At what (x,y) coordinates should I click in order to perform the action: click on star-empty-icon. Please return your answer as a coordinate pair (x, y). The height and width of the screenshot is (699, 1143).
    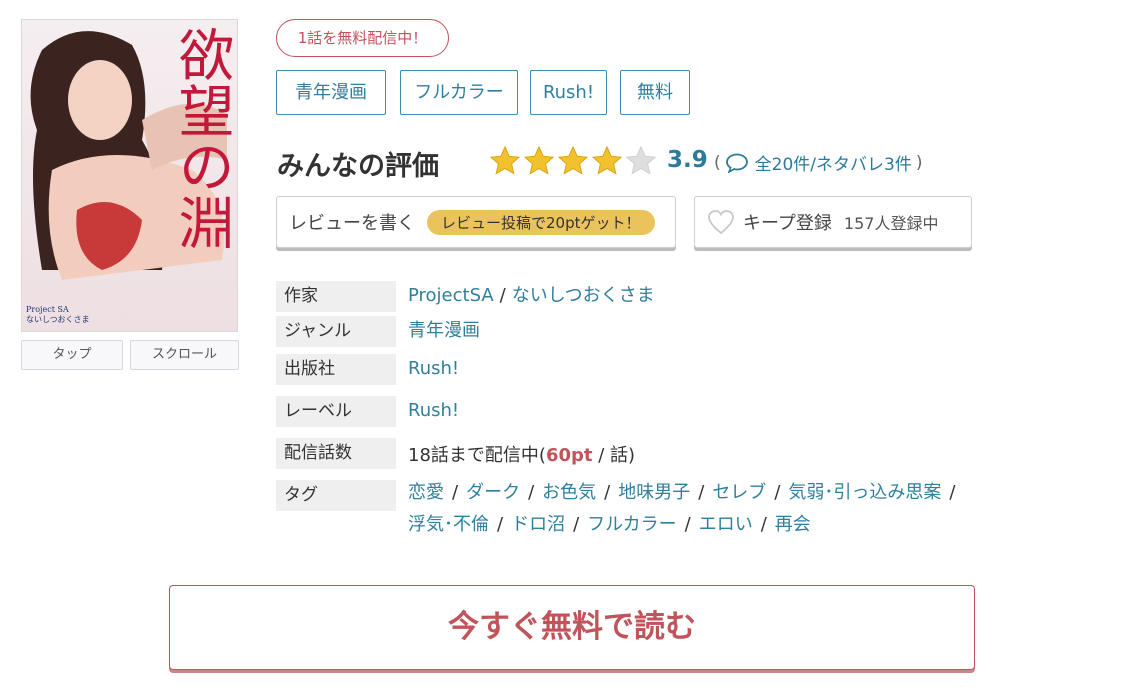
    Looking at the image, I should click on (641, 160).